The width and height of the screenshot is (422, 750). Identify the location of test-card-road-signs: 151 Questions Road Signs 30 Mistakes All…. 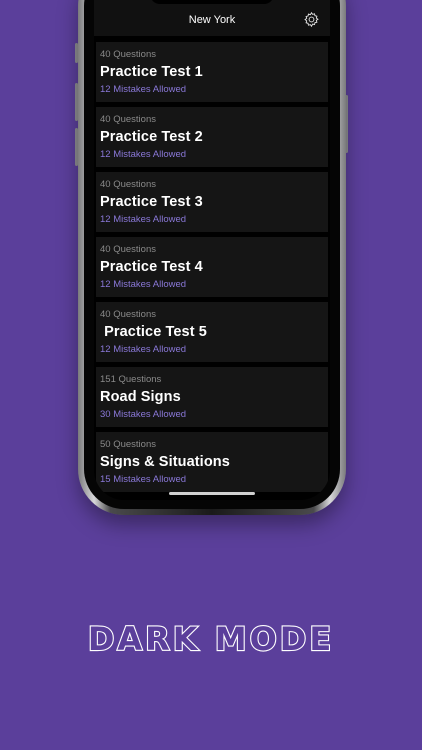
(212, 397).